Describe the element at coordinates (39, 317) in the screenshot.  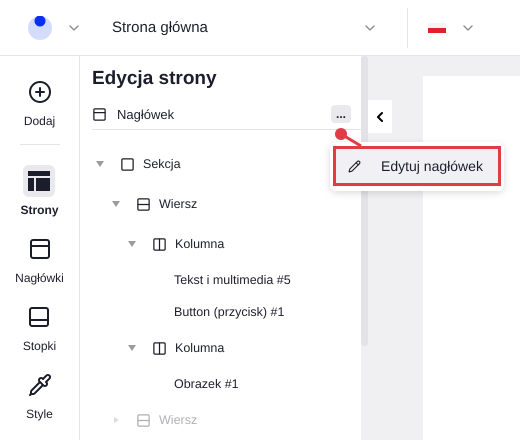
I see `panel-bottom-icon` at that location.